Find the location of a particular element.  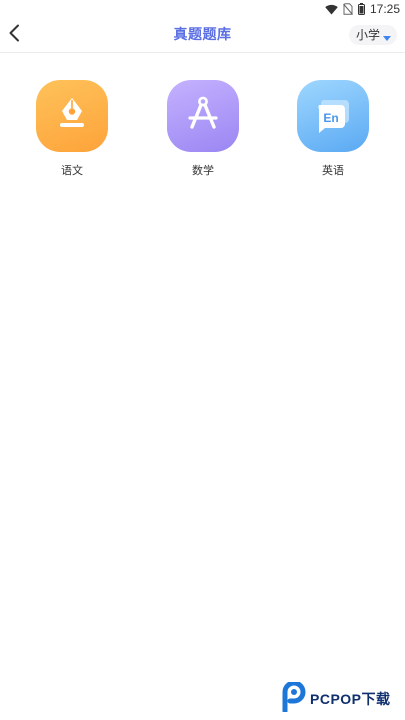

compass-icon is located at coordinates (203, 116).